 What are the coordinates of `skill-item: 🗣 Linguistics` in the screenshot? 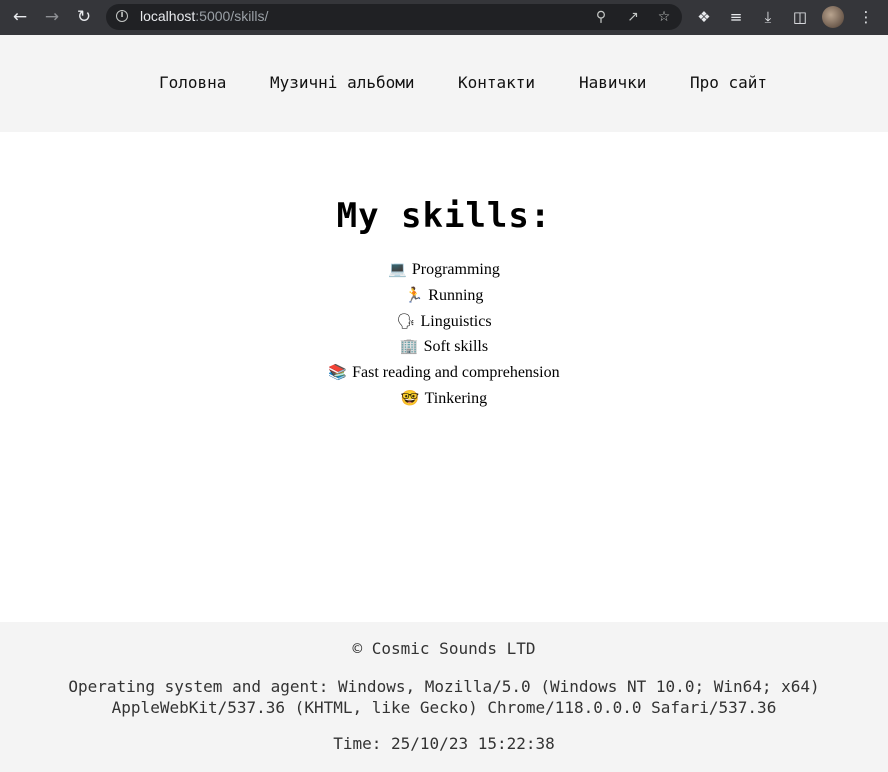 It's located at (444, 325).